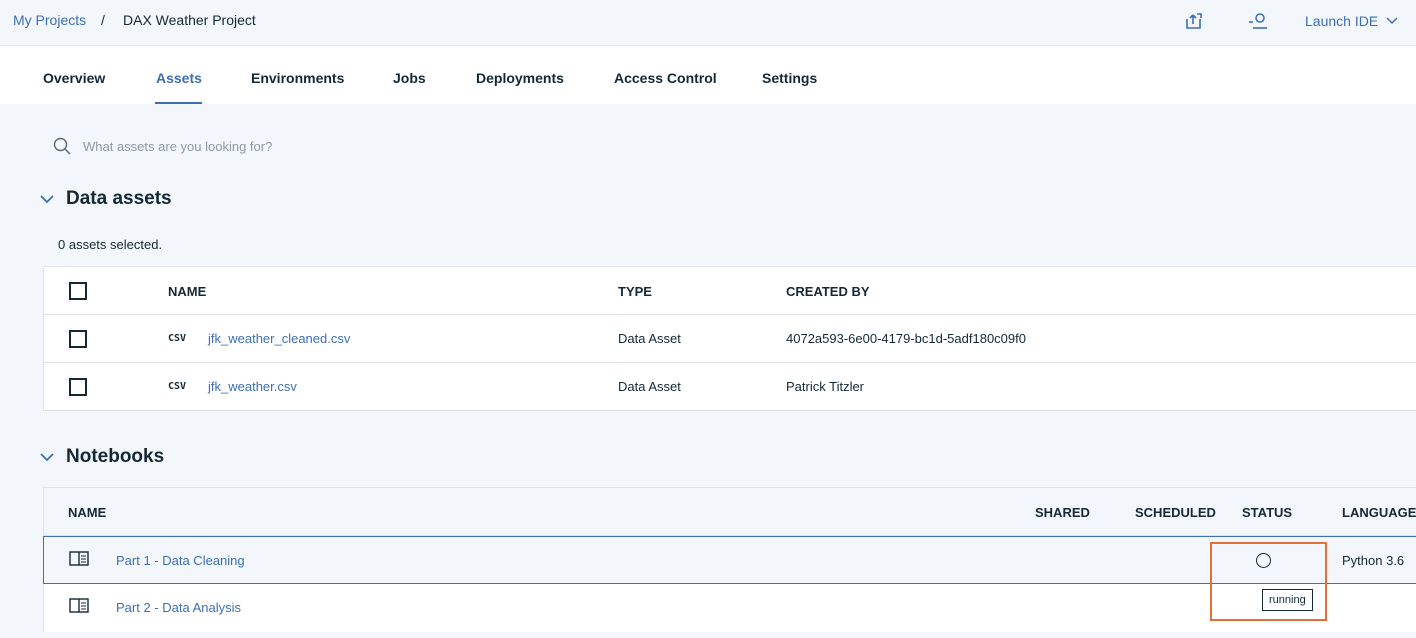 The height and width of the screenshot is (638, 1416). I want to click on breadcrumb-my-projects: My Projects, so click(49, 20).